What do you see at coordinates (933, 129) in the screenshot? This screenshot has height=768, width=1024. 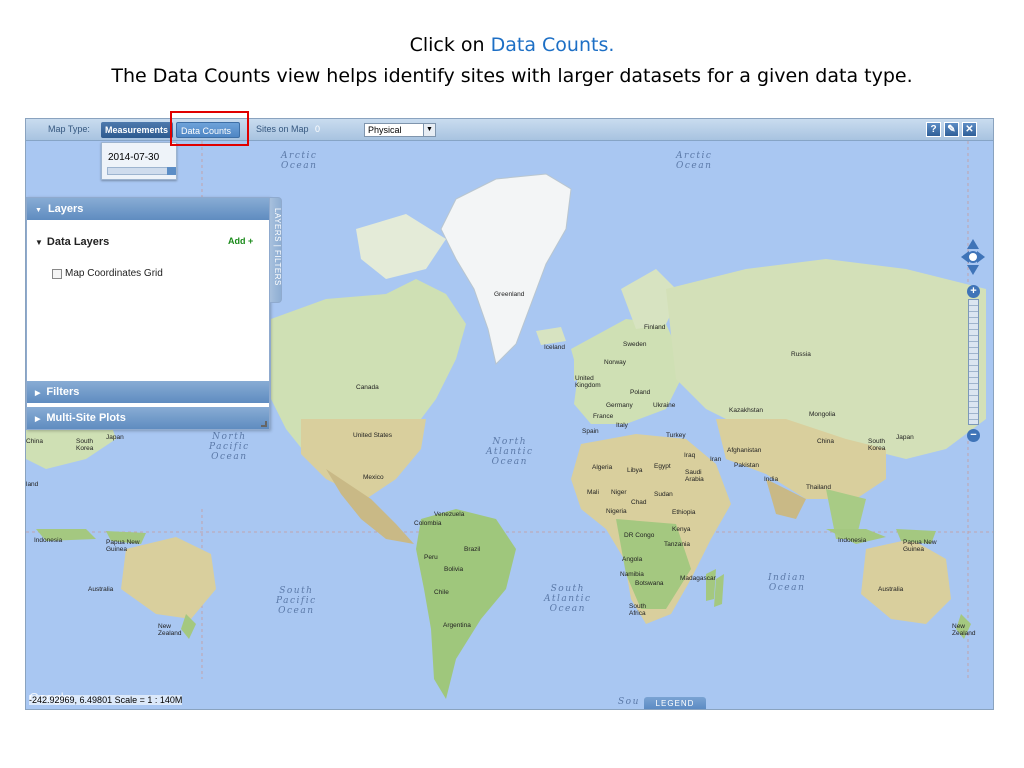 I see `help-icon: ?` at bounding box center [933, 129].